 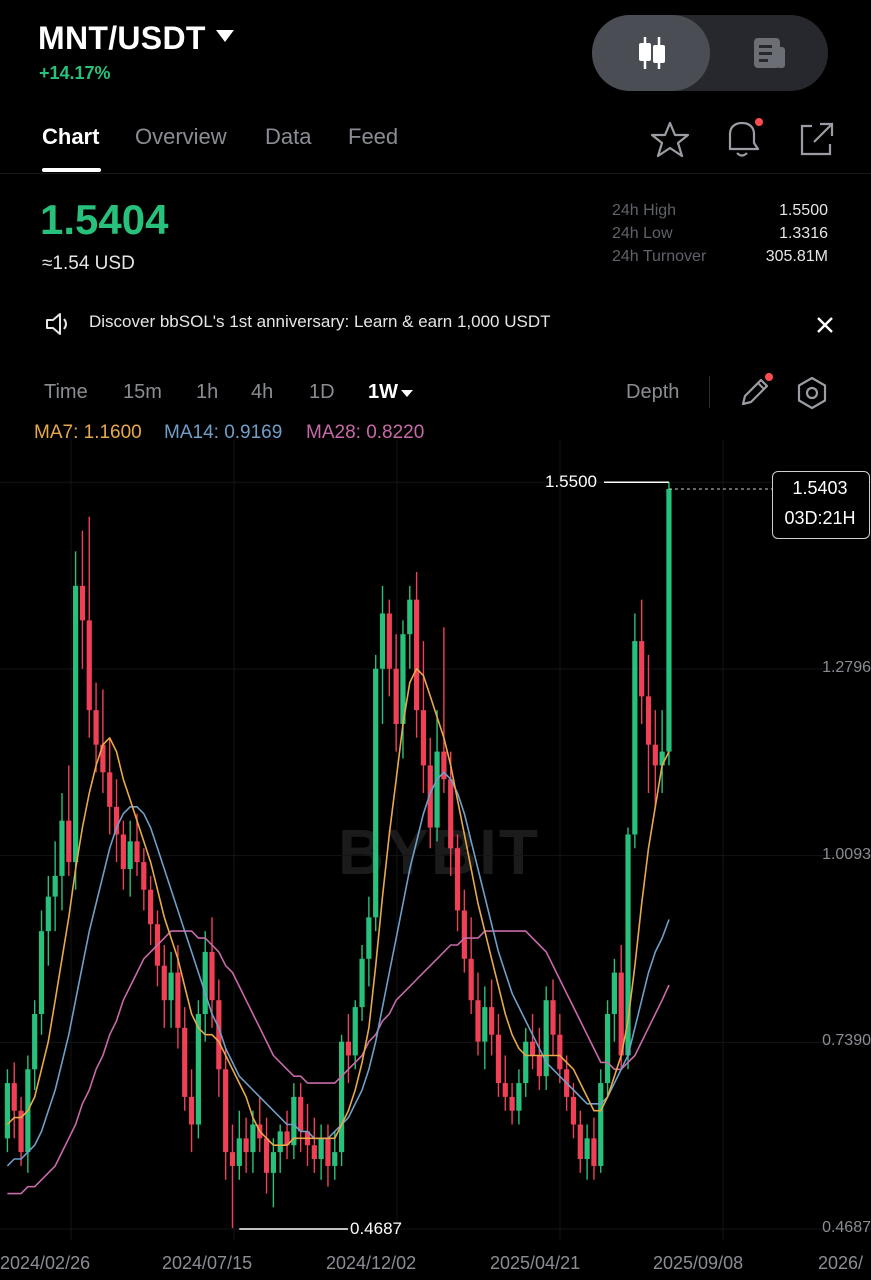 What do you see at coordinates (571, 481) in the screenshot?
I see `high-marker-label: 1.5500` at bounding box center [571, 481].